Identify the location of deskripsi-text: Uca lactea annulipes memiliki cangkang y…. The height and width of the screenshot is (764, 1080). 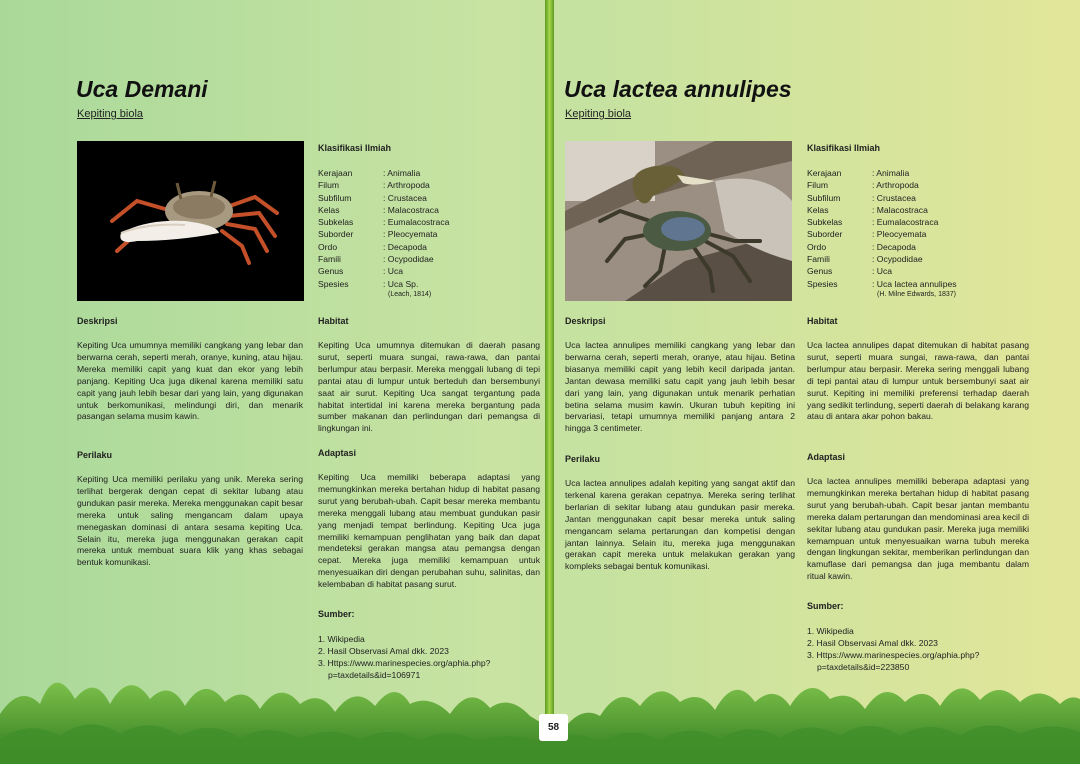
(680, 387).